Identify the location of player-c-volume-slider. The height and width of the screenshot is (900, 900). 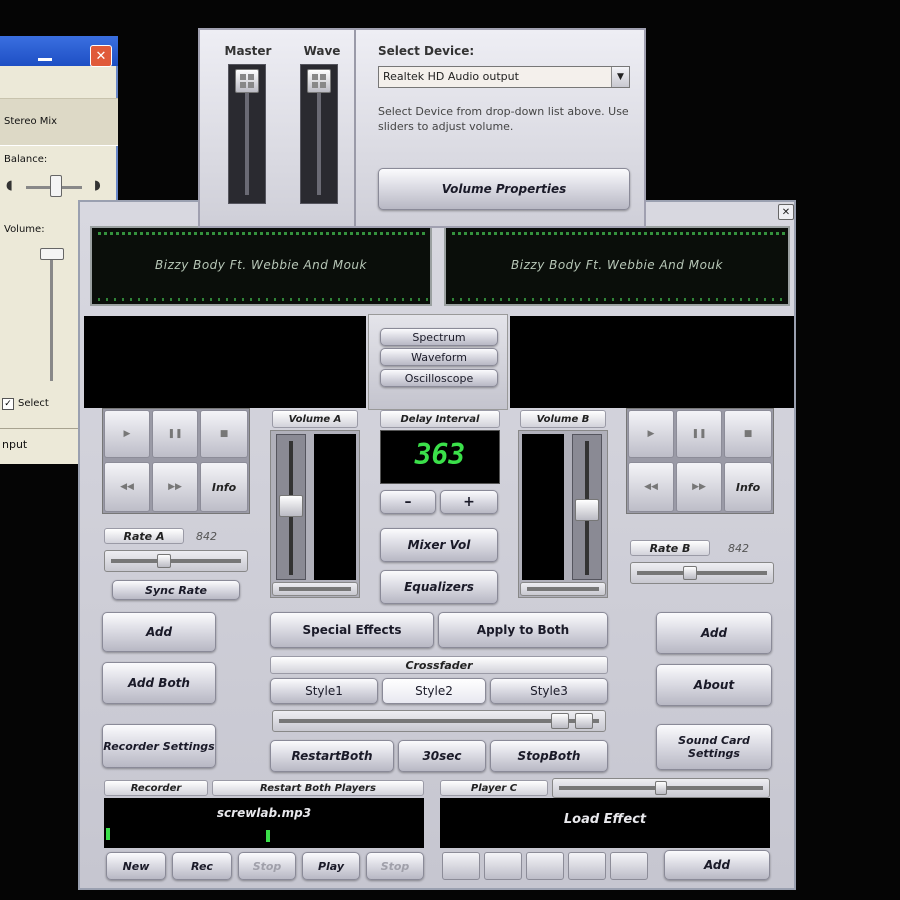
(661, 788).